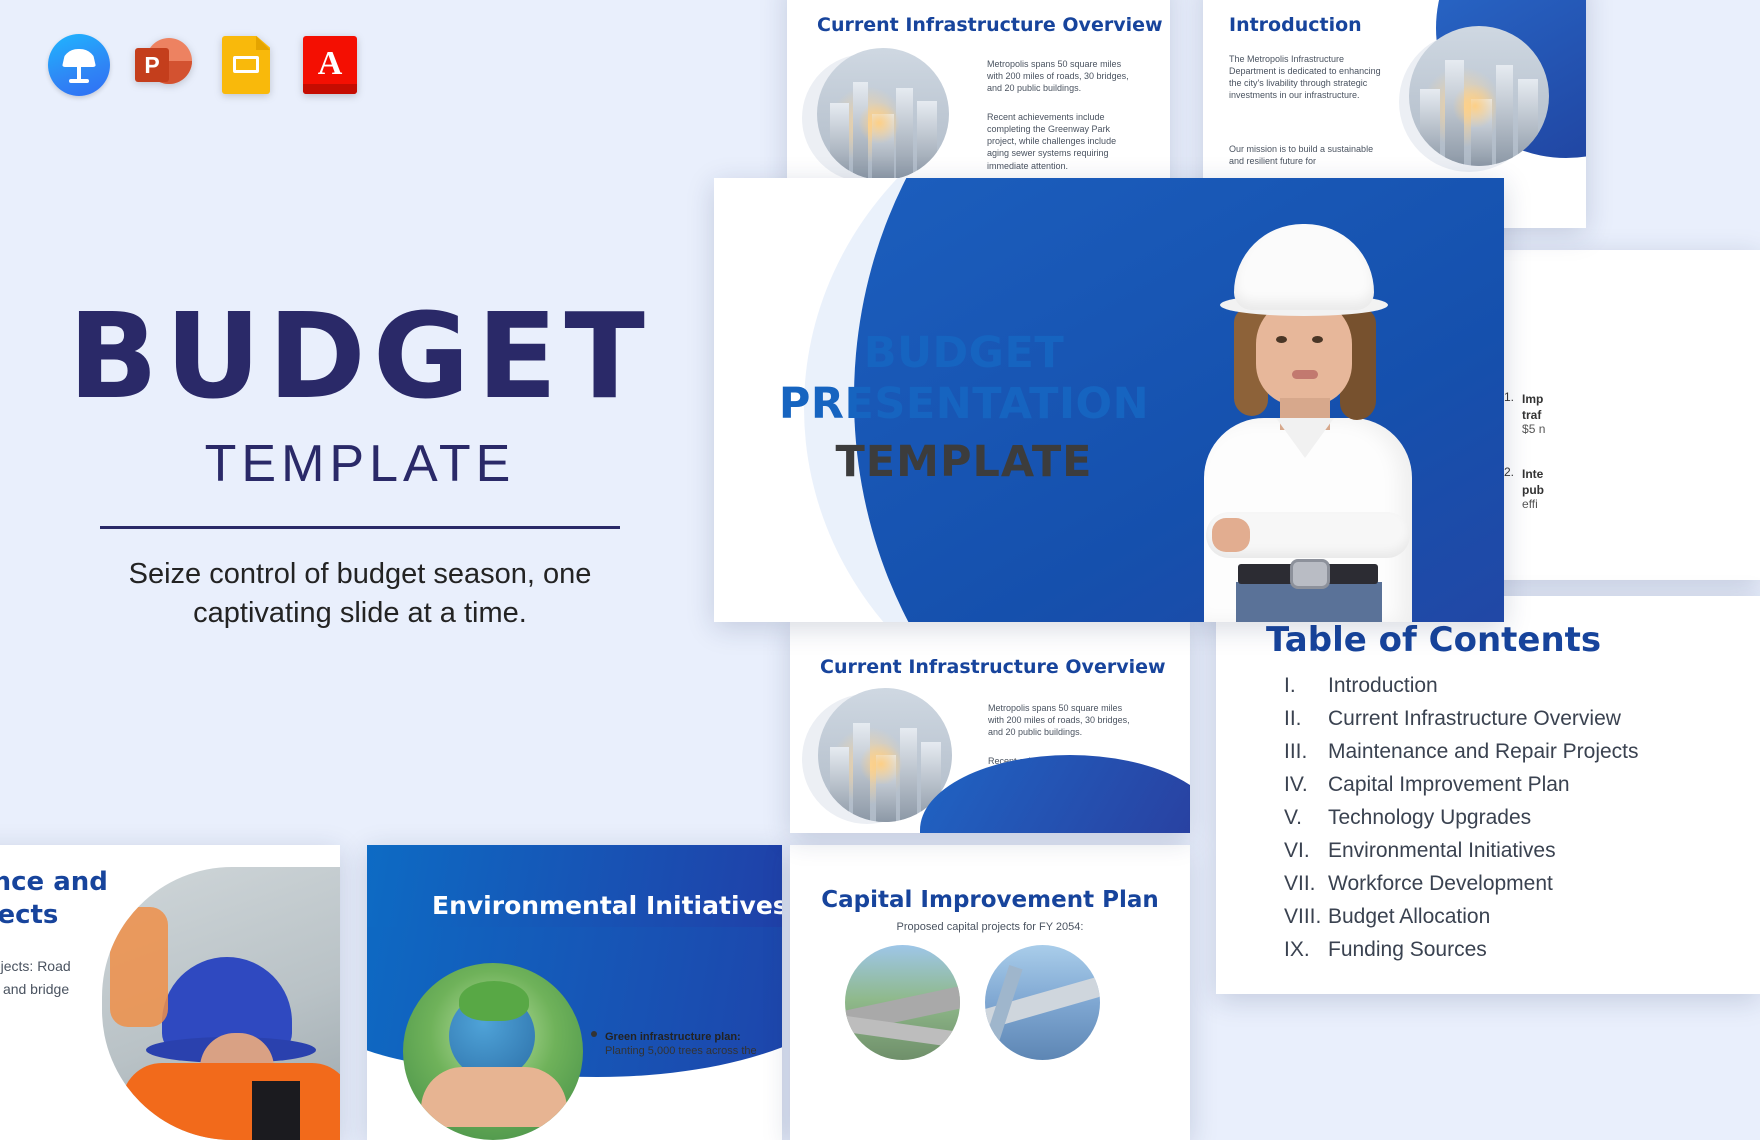 This screenshot has height=1140, width=1760. I want to click on toc-label: Environmental Initiatives, so click(1442, 850).